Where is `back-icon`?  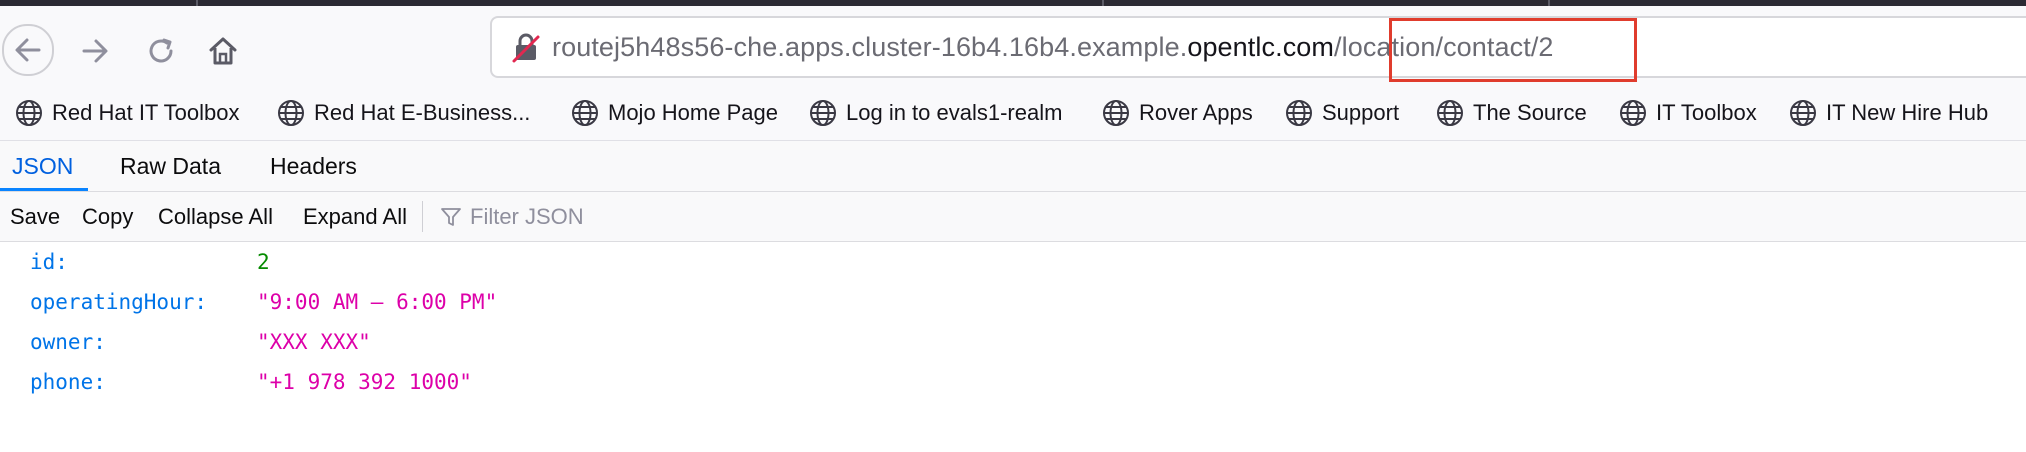 back-icon is located at coordinates (28, 50).